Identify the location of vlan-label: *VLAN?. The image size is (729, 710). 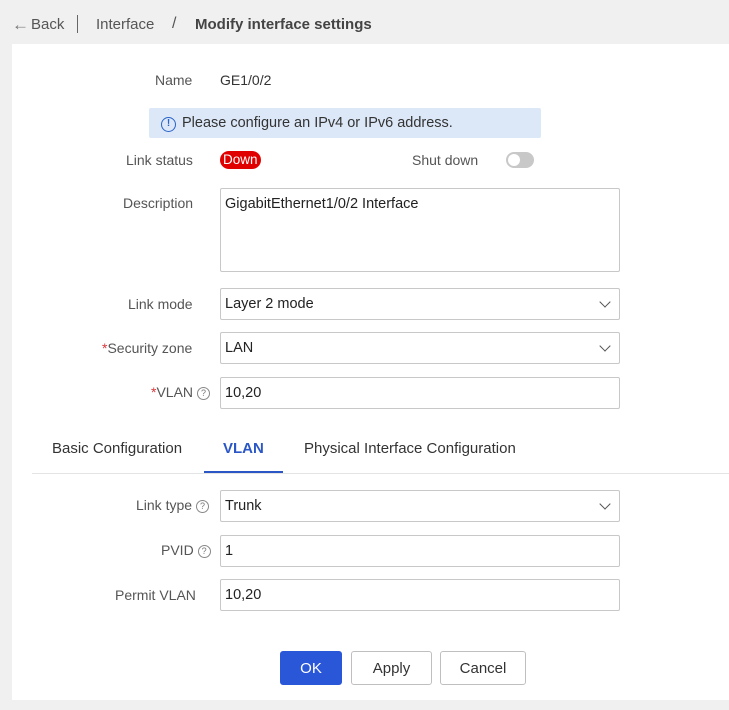
(181, 392).